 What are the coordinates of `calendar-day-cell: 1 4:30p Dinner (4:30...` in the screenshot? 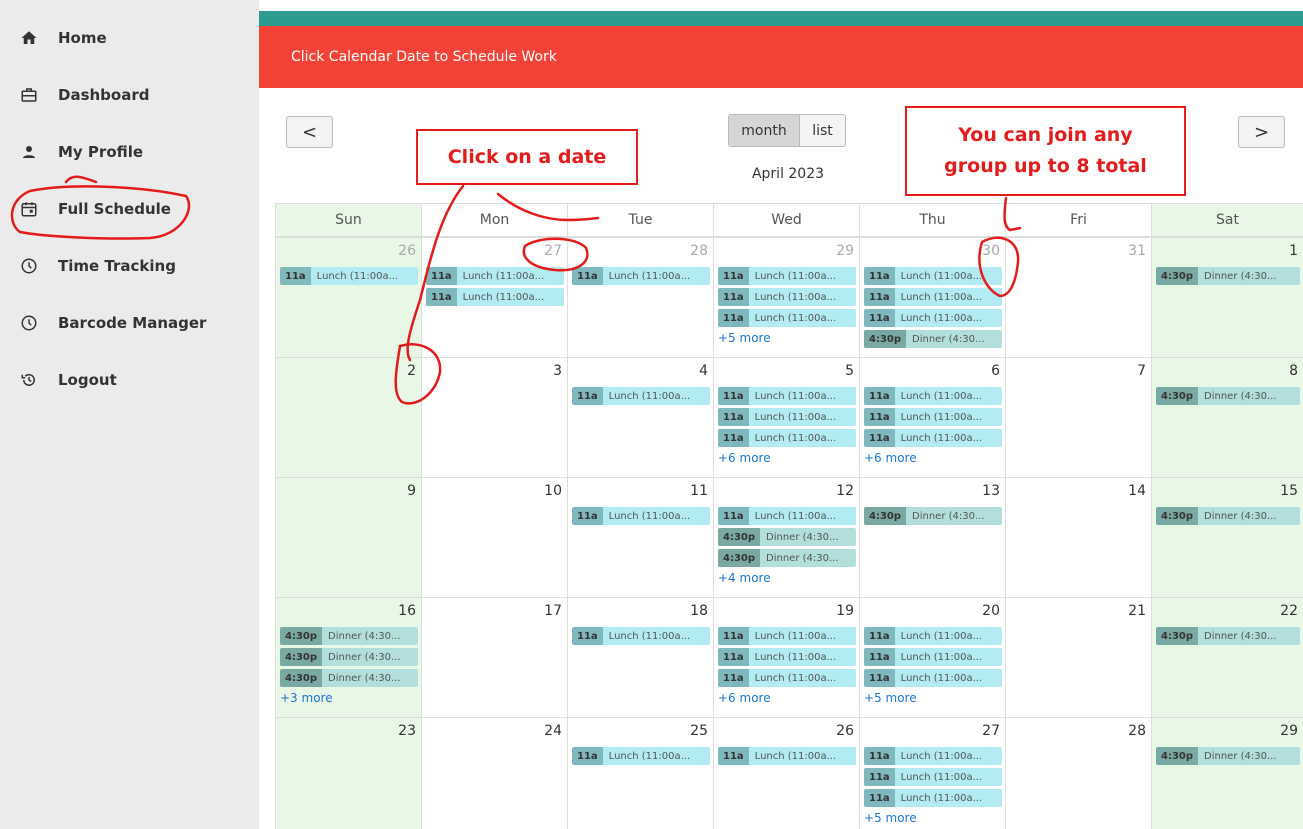 It's located at (1227, 297).